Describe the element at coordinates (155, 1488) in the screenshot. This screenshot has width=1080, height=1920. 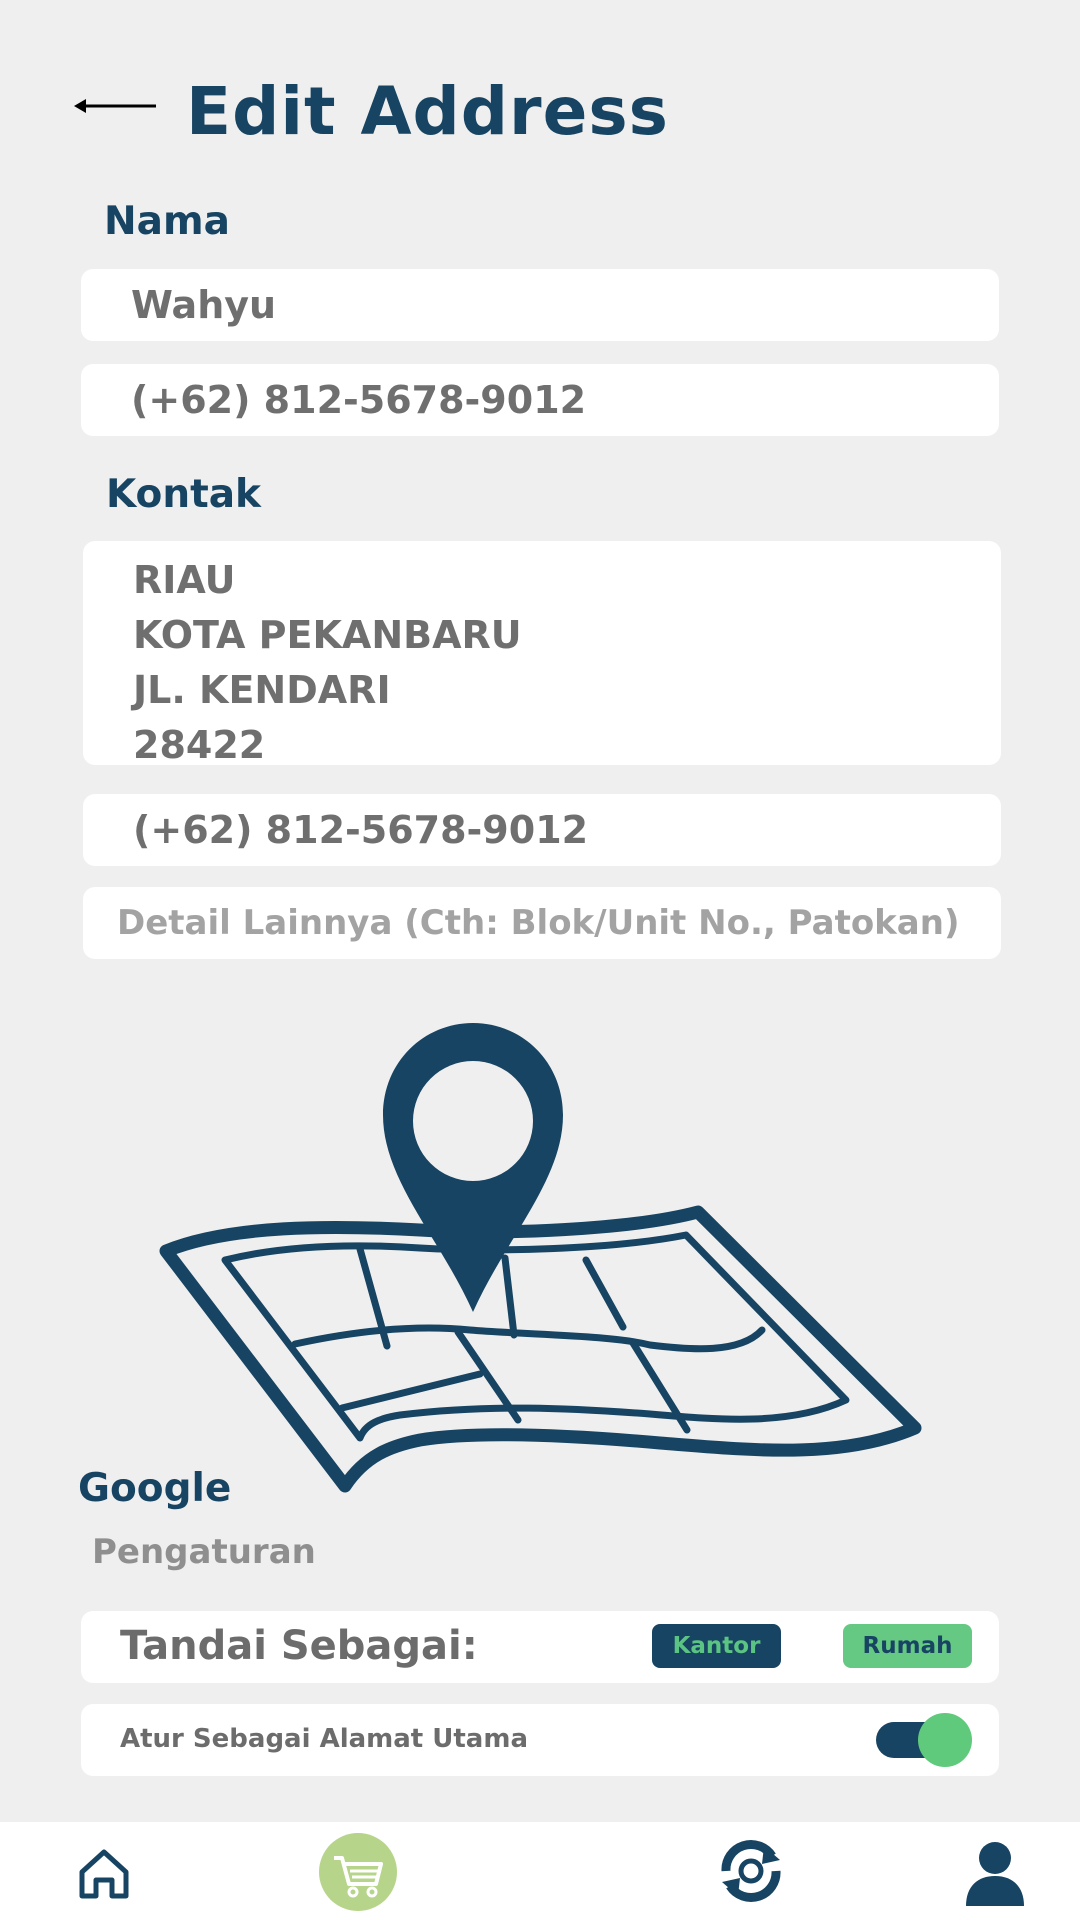
I see `google-label: Google` at that location.